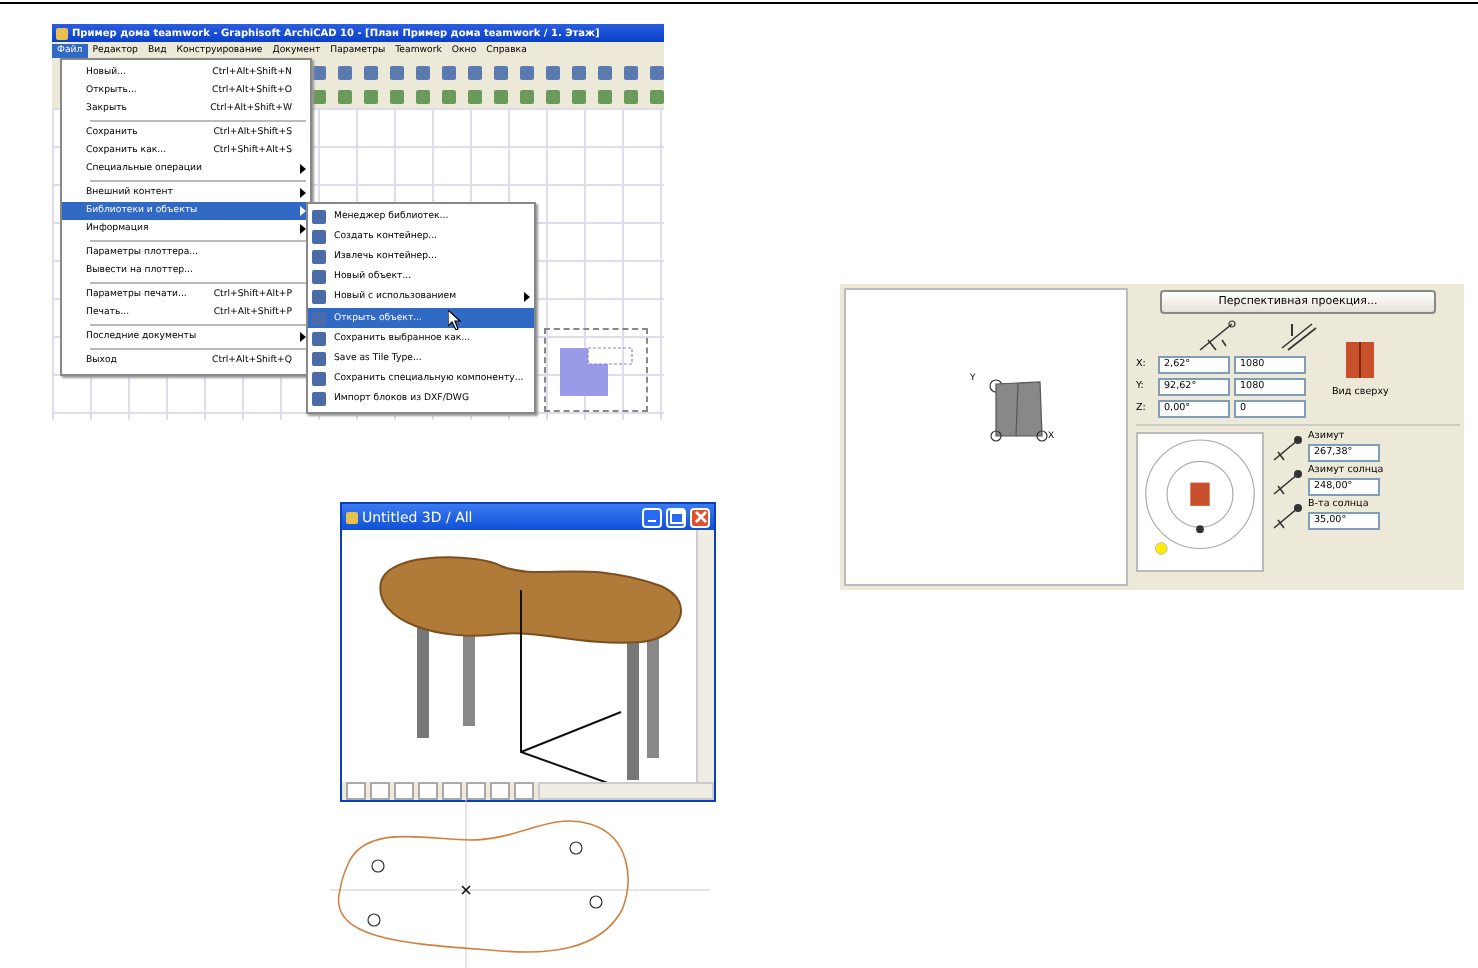 The image size is (1478, 968). Describe the element at coordinates (705, 656) in the screenshot. I see `vertical-scrollbar` at that location.